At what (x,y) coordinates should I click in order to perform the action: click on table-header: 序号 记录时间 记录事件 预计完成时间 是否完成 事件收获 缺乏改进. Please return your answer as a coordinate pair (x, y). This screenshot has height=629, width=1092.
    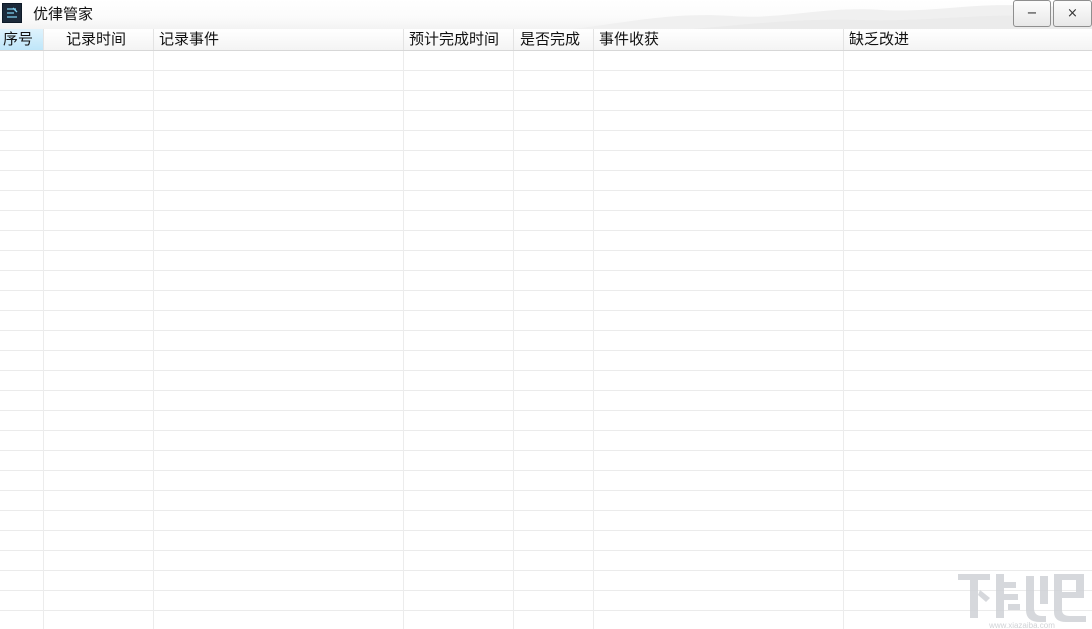
    Looking at the image, I should click on (546, 40).